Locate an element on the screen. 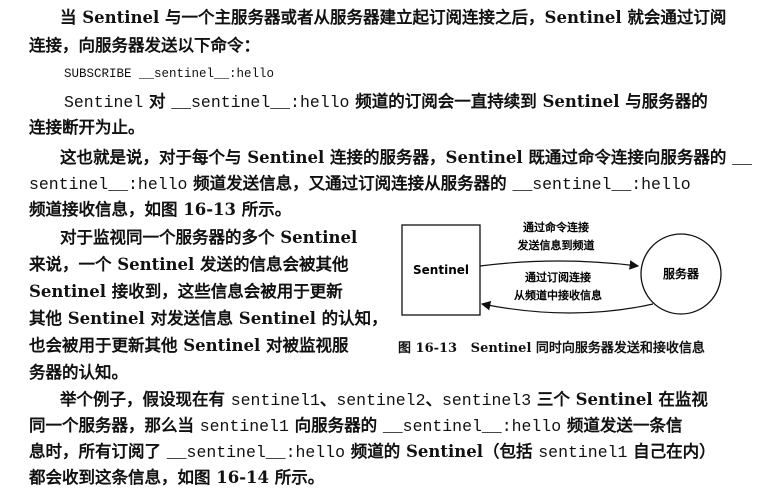 The height and width of the screenshot is (499, 776). send-label-1: 通过命令连接 is located at coordinates (556, 227).